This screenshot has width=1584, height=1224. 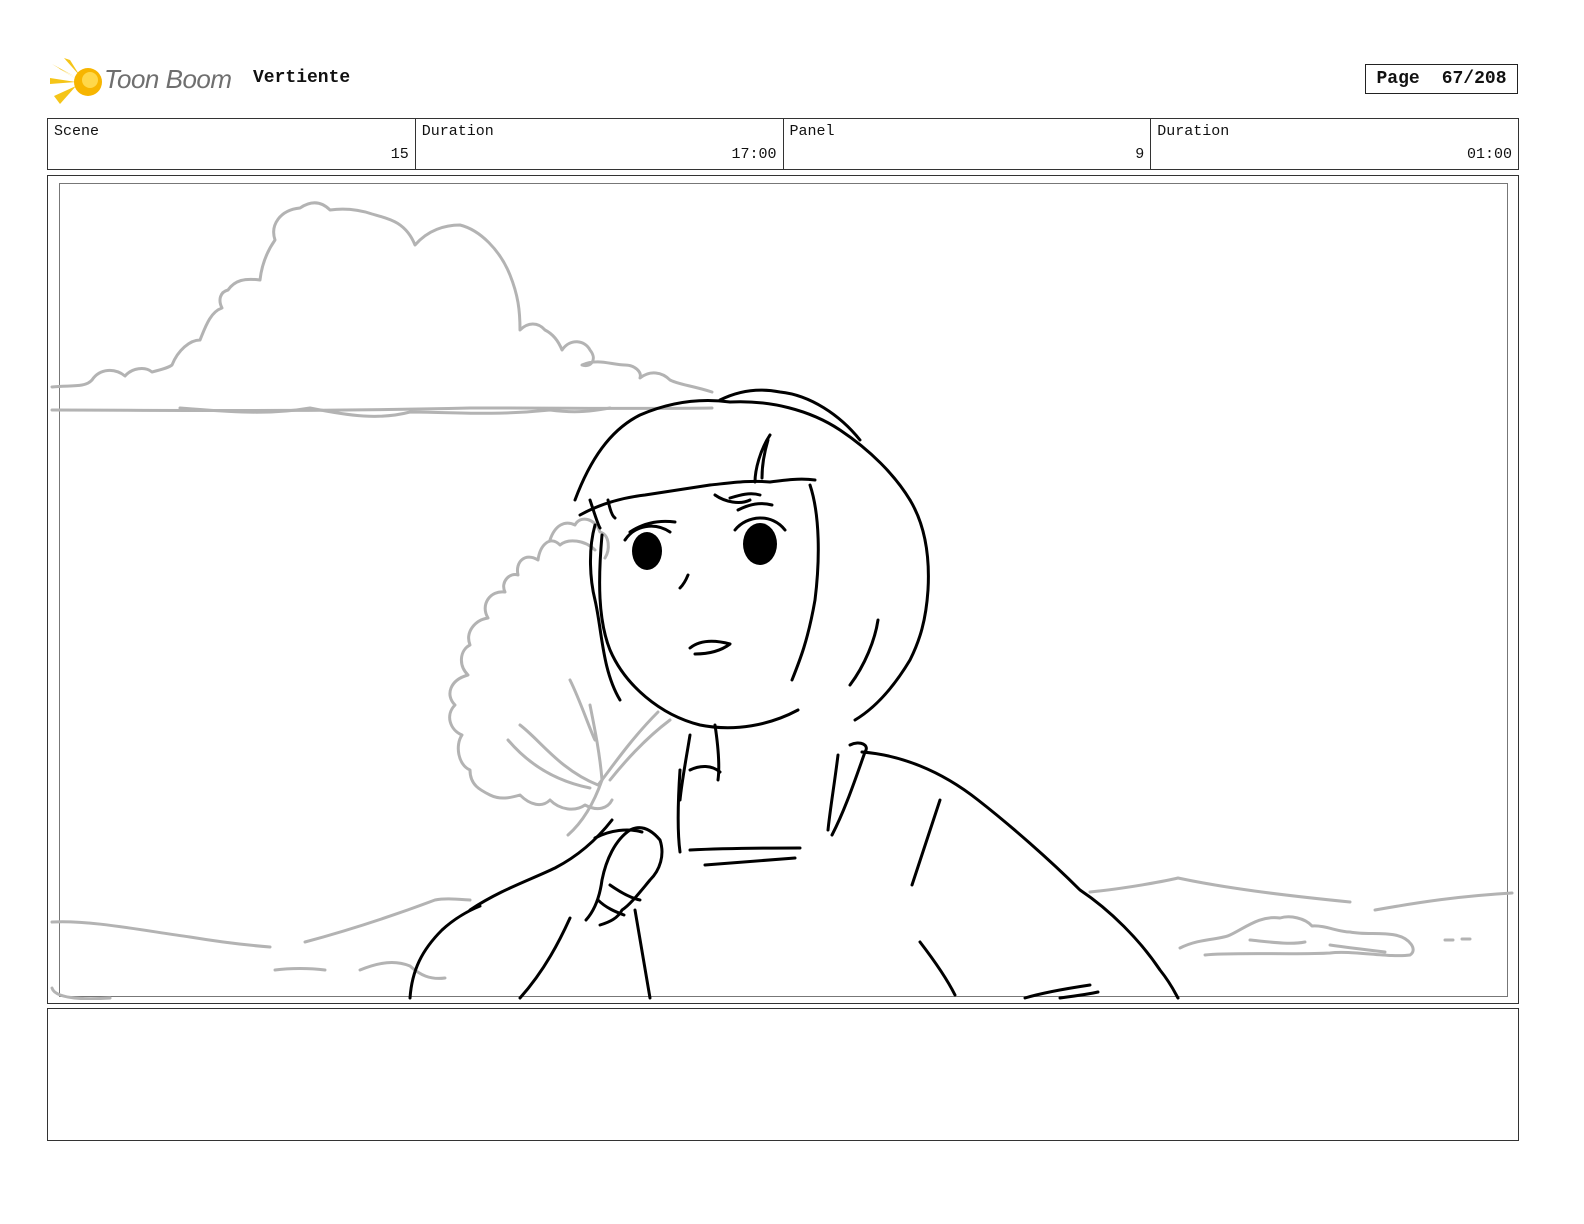 I want to click on hair-right-inner, so click(x=805, y=582).